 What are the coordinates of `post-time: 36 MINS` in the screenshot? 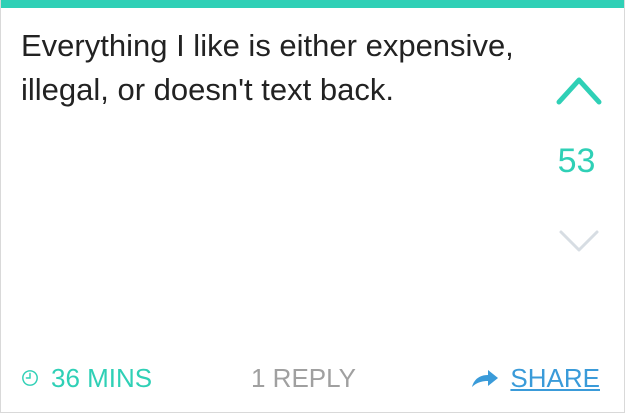 It's located at (86, 378).